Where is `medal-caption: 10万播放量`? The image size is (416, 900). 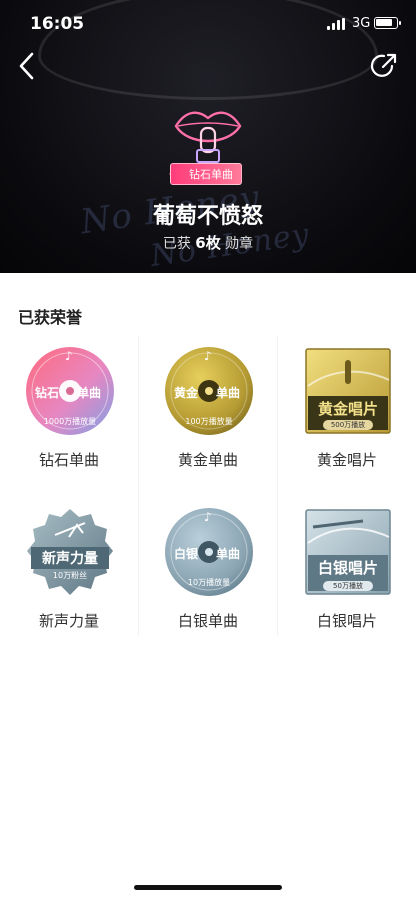 medal-caption: 10万播放量 is located at coordinates (209, 582).